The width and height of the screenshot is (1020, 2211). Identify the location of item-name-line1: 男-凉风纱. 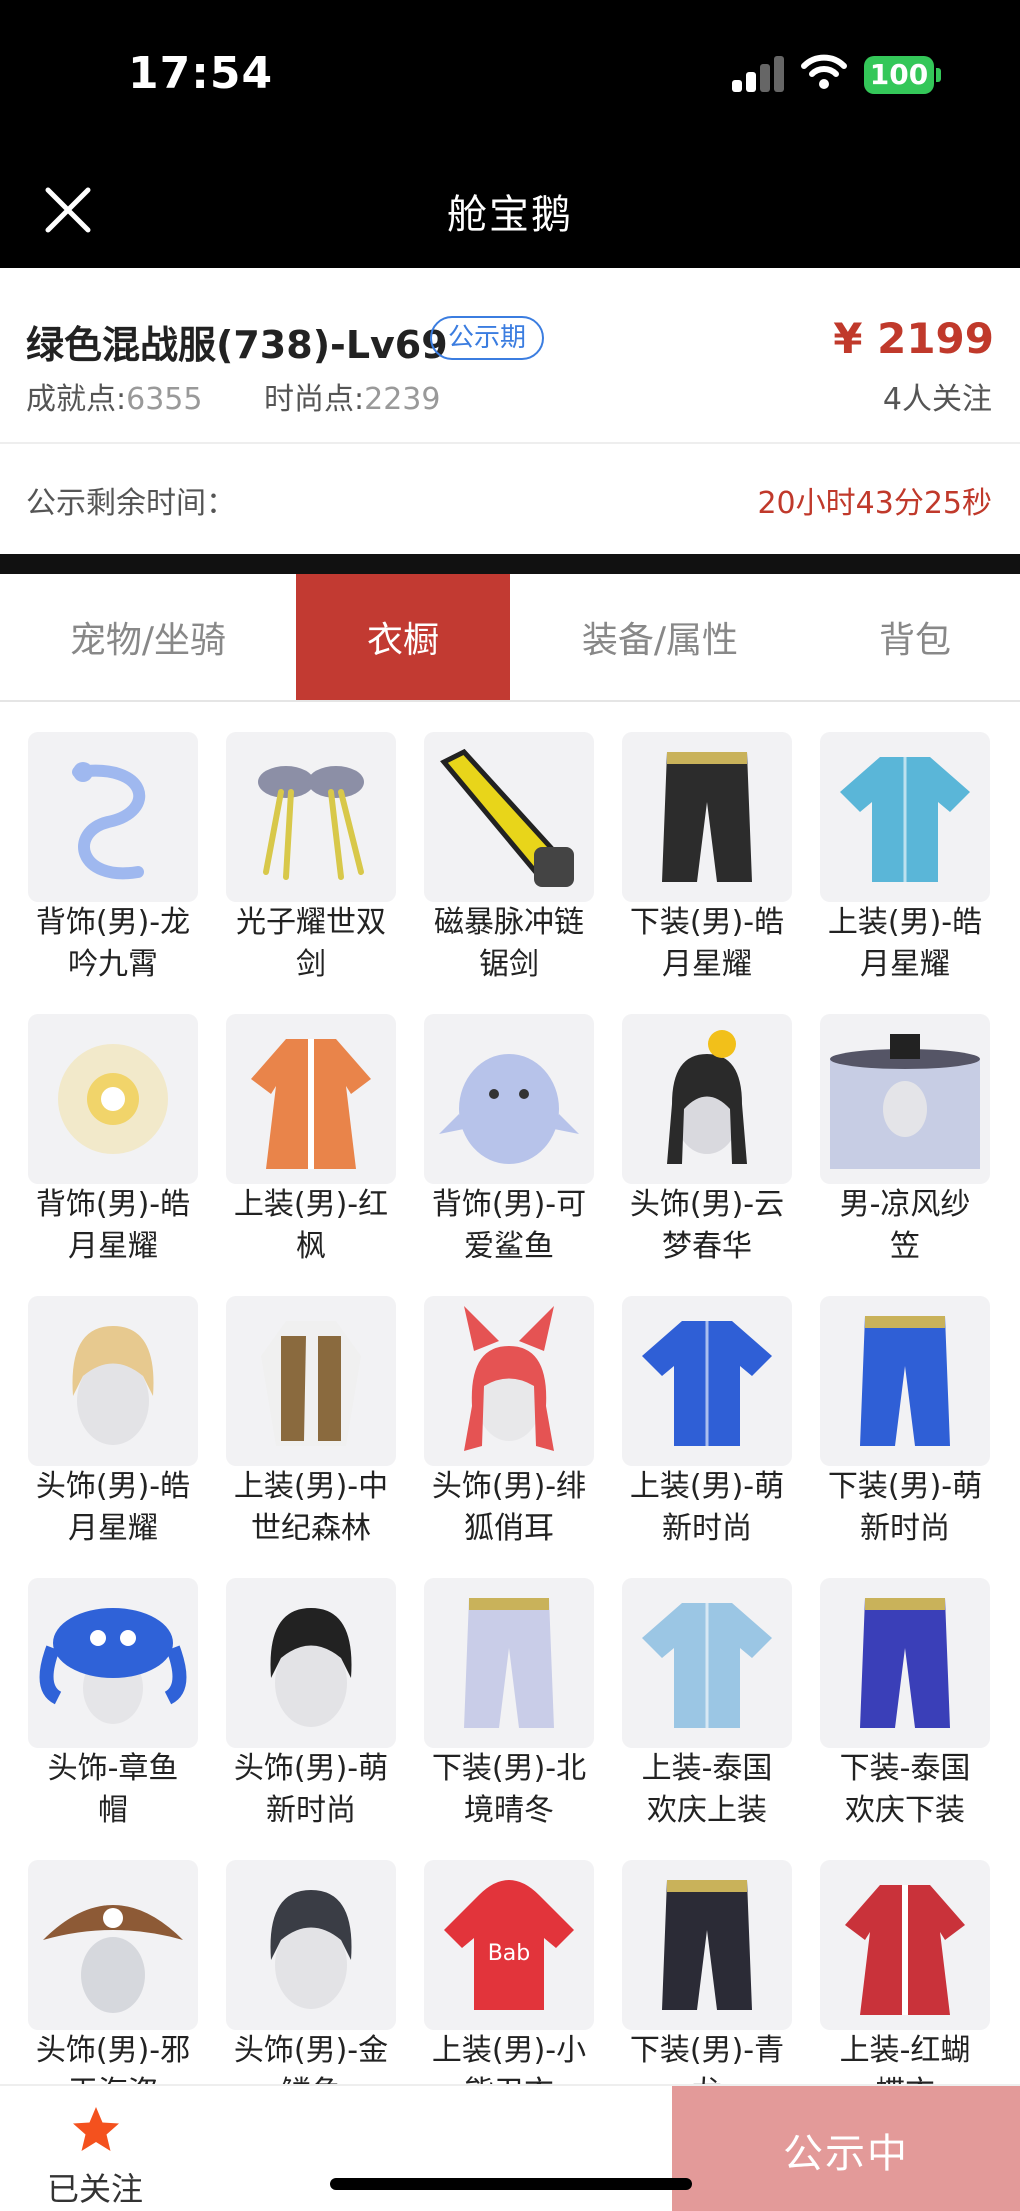
(905, 1204).